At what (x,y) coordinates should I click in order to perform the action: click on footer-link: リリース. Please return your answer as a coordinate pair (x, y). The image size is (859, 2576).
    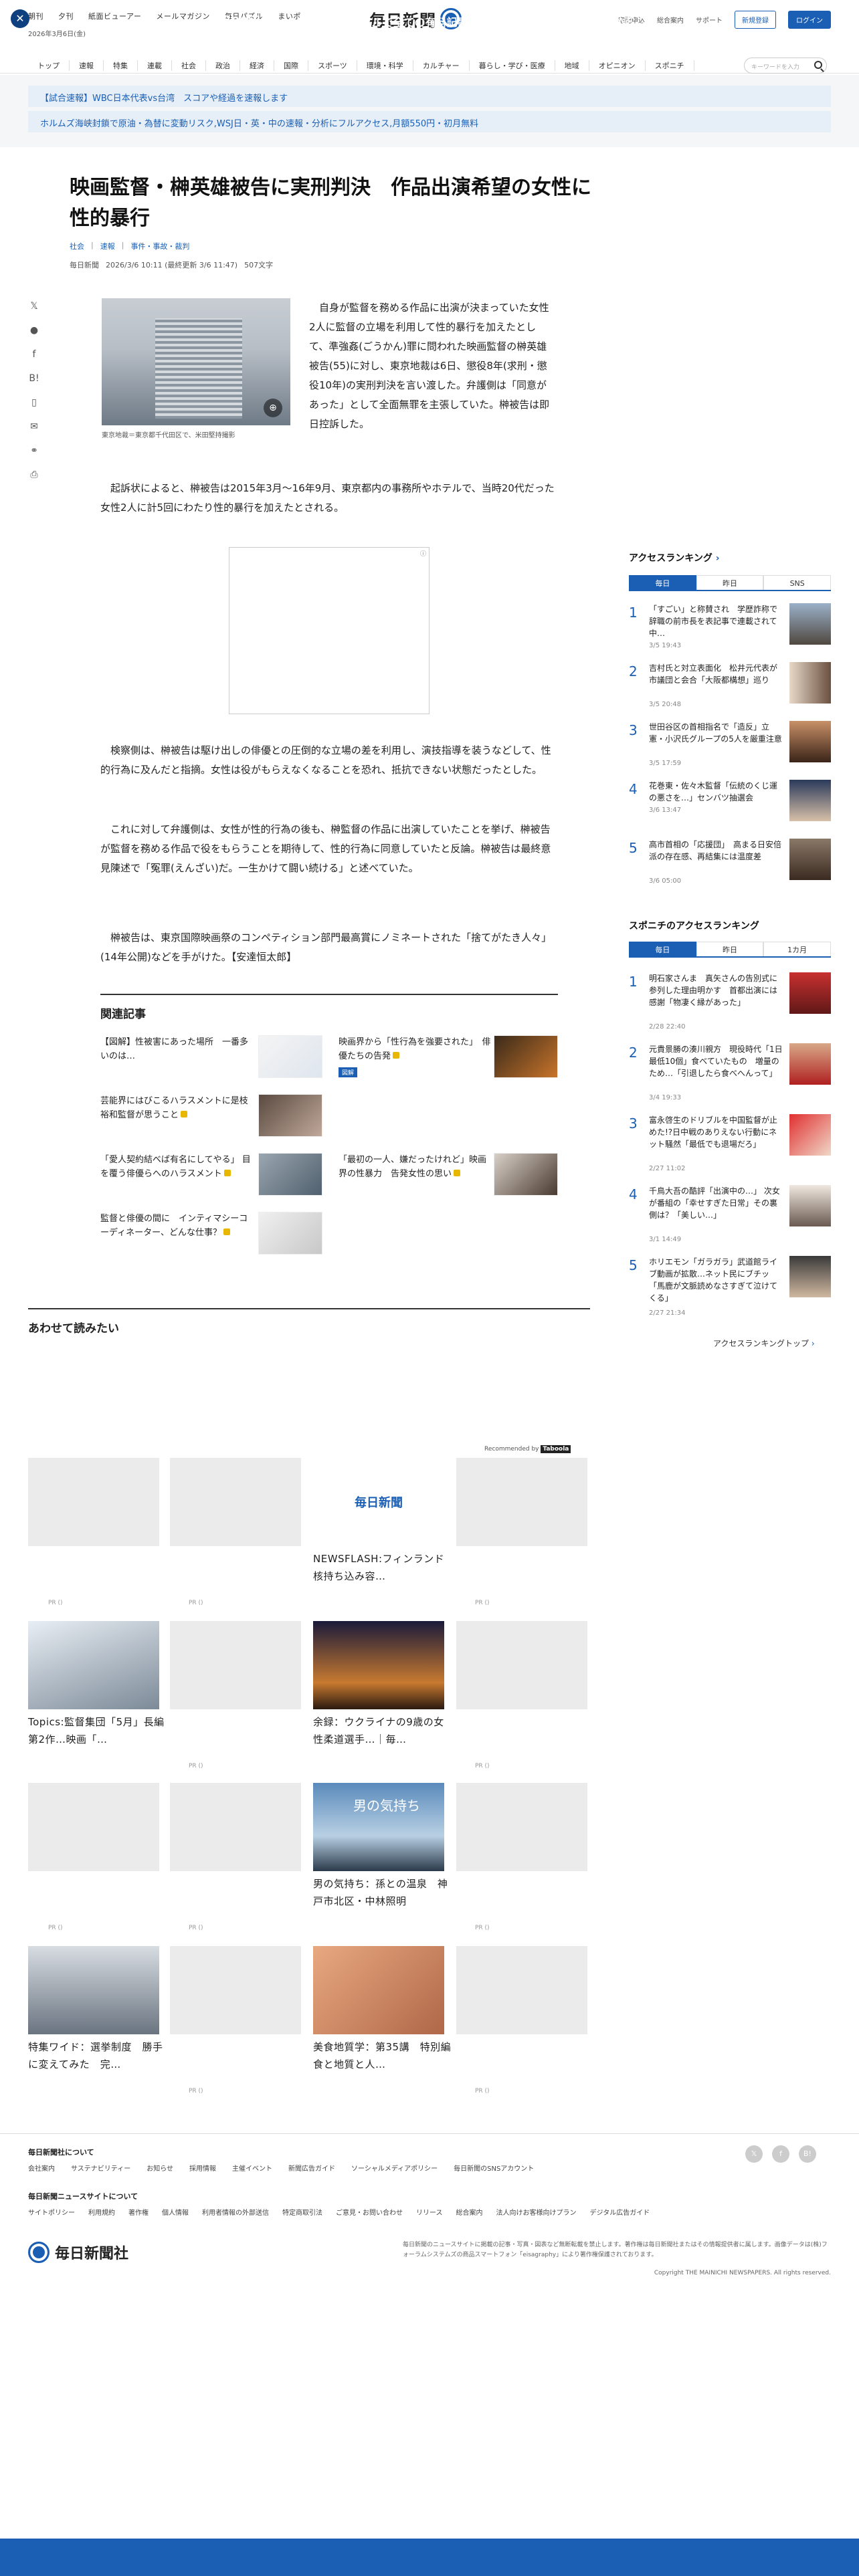
    Looking at the image, I should click on (429, 2212).